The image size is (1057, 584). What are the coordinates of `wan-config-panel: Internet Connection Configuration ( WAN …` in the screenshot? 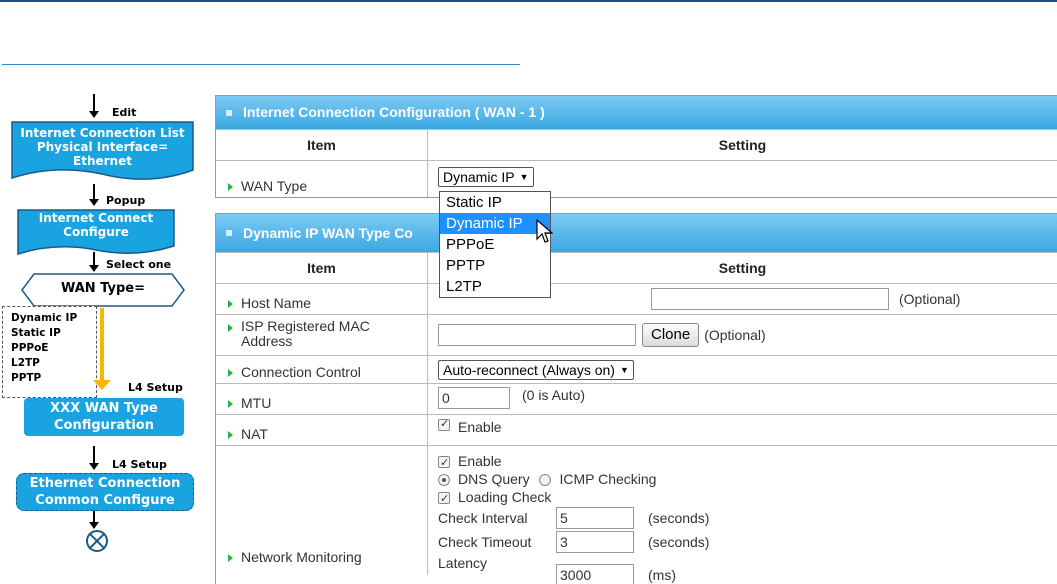 It's located at (636, 146).